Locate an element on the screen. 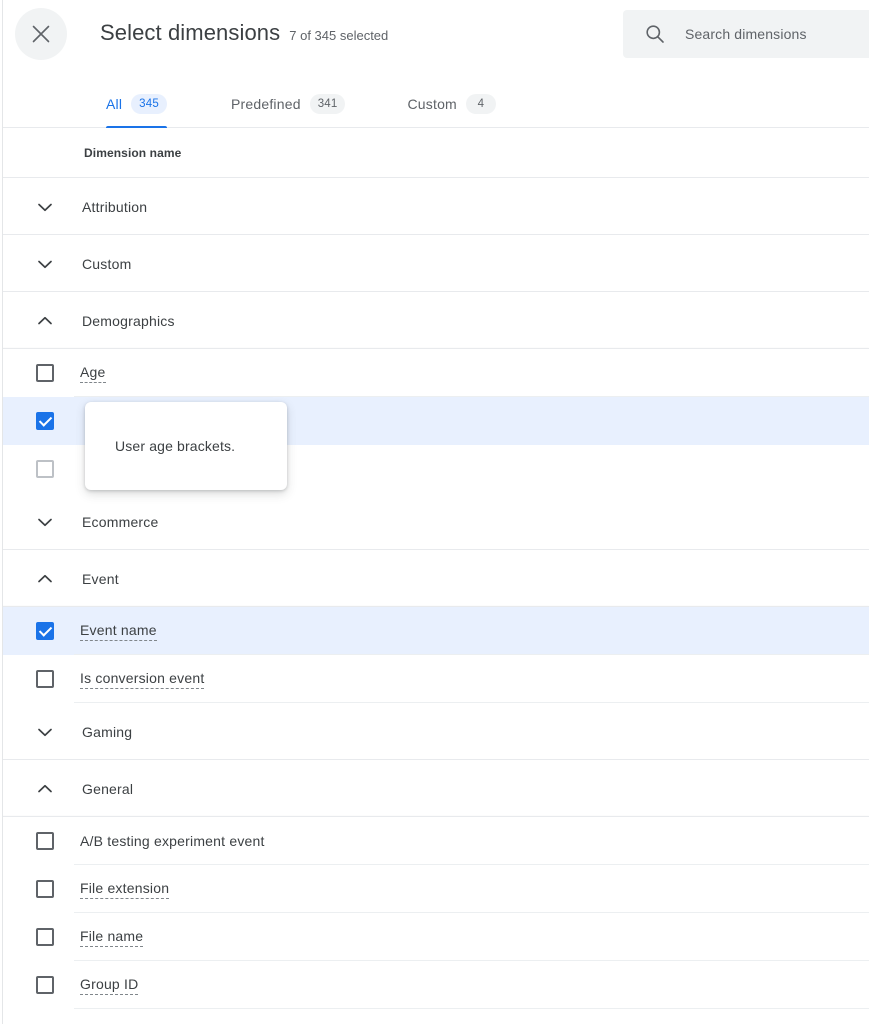 The image size is (869, 1024). selection-count: 7 of 345 selected is located at coordinates (339, 35).